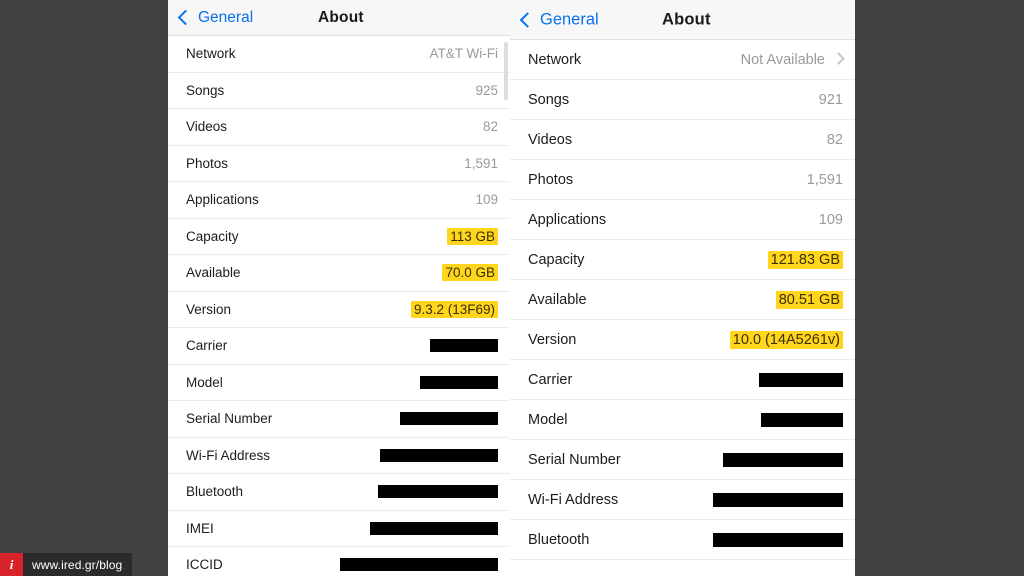 The height and width of the screenshot is (576, 1024). Describe the element at coordinates (506, 71) in the screenshot. I see `scrollbar` at that location.